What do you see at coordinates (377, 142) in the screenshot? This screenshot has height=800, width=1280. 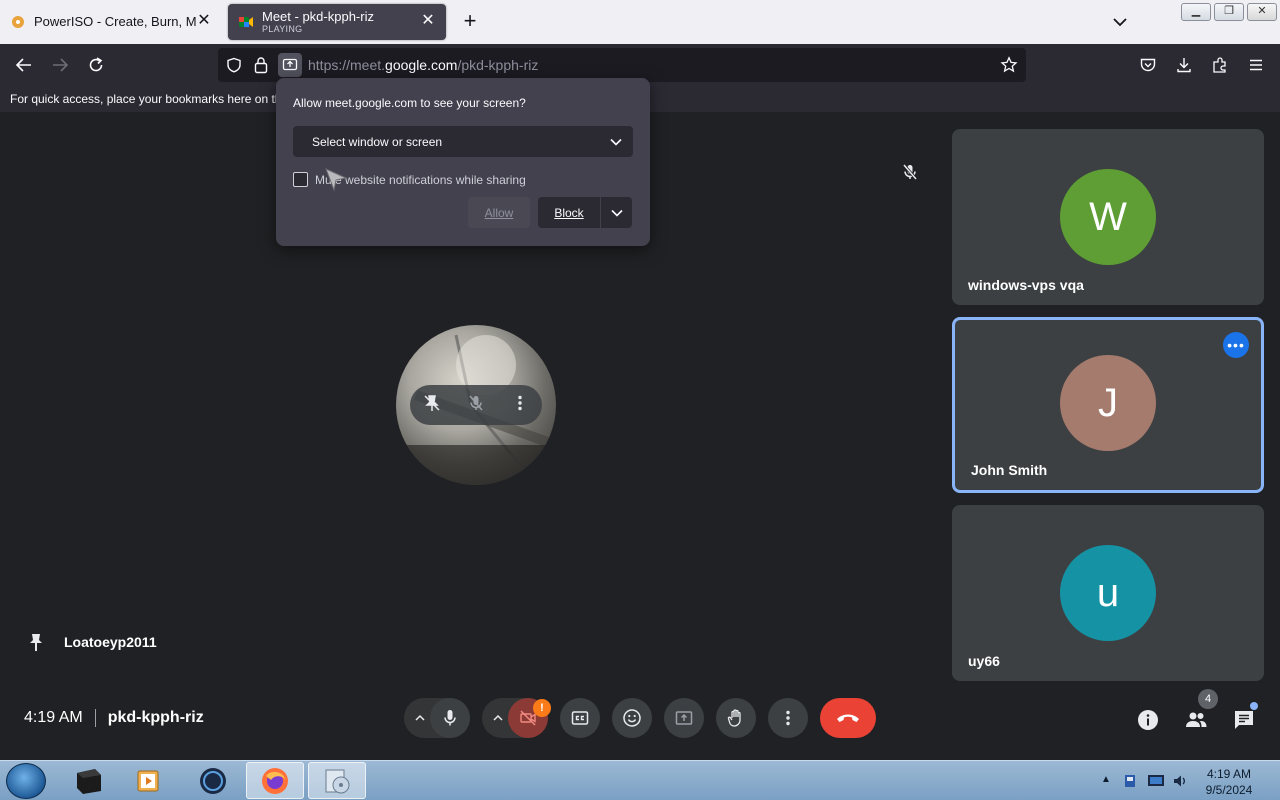 I see `select-value: Select window or screen` at bounding box center [377, 142].